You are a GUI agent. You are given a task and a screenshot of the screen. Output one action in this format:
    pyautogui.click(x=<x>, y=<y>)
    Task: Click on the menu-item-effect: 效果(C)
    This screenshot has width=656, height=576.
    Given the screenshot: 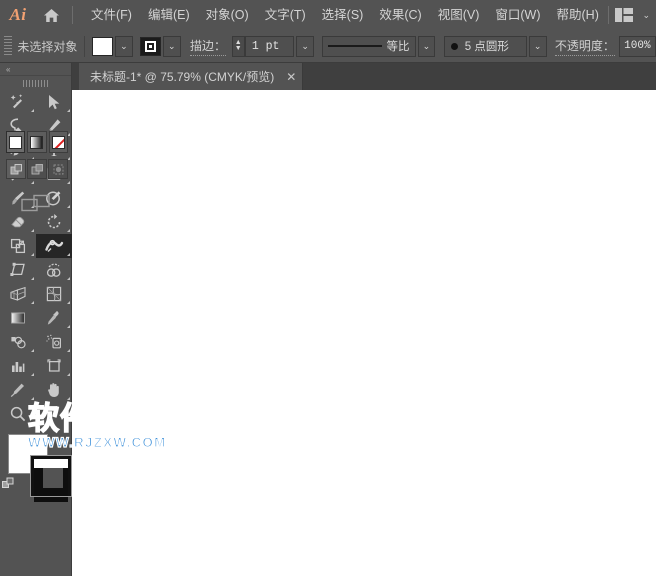 What is the action you would take?
    pyautogui.click(x=400, y=15)
    